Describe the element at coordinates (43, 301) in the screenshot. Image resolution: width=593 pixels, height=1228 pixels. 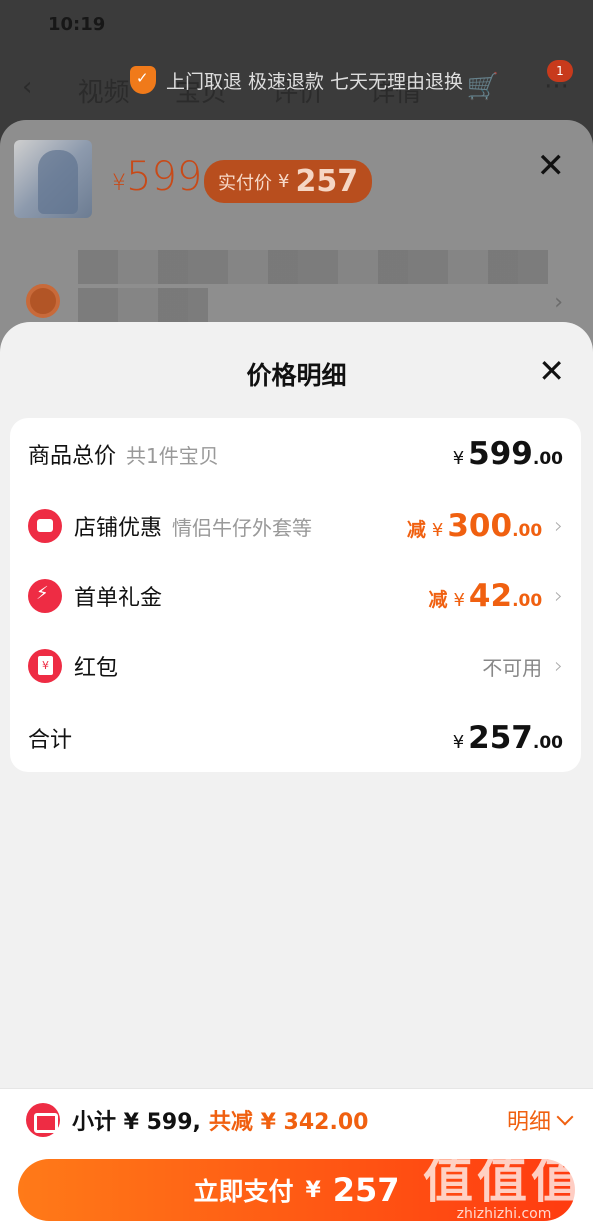
I see `location-icon` at that location.